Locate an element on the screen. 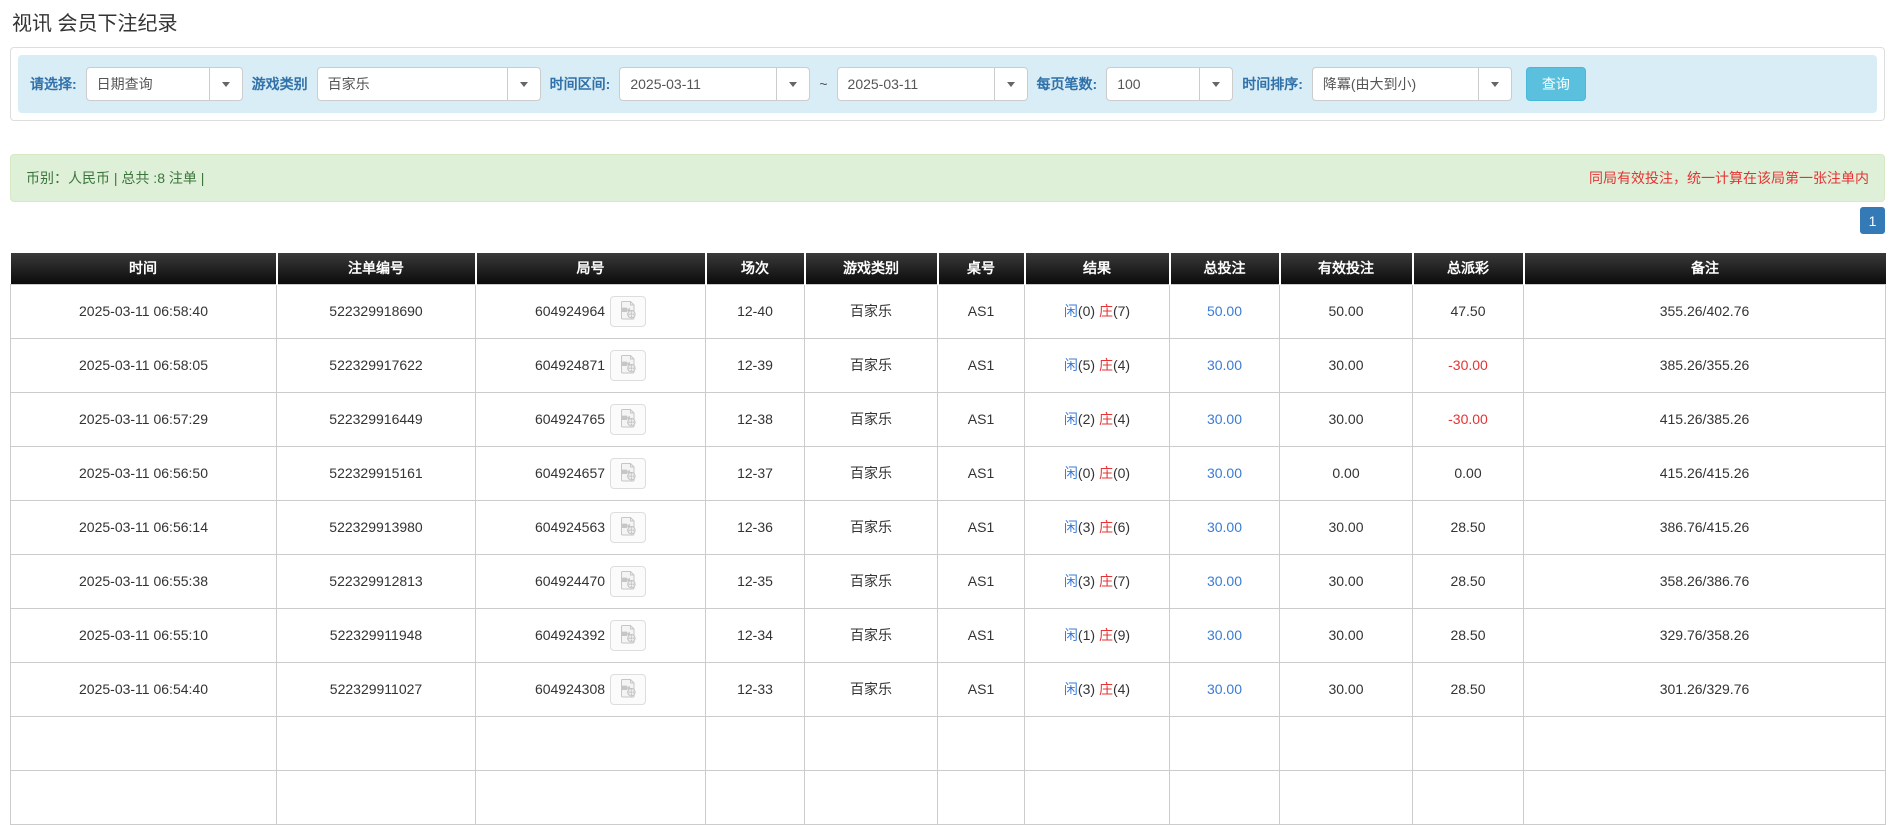 The image size is (1895, 825). col-header-payout: 总派彩 is located at coordinates (1468, 268).